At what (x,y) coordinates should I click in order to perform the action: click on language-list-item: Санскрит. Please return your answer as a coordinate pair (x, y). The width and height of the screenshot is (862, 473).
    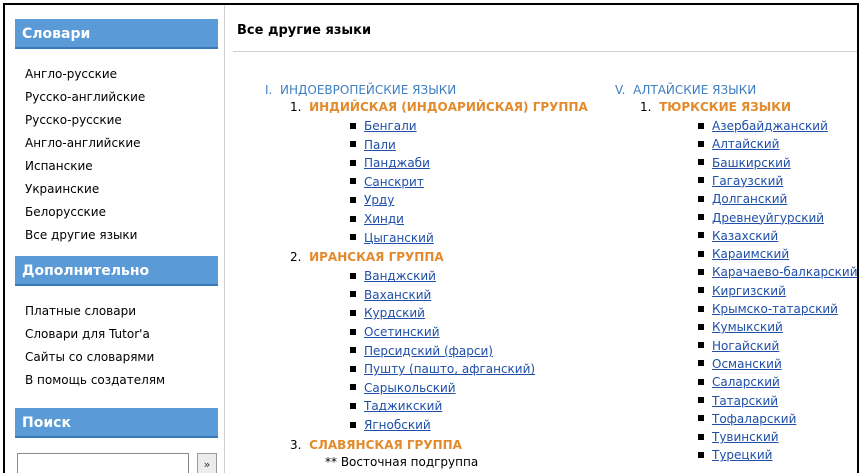
    Looking at the image, I should click on (387, 182).